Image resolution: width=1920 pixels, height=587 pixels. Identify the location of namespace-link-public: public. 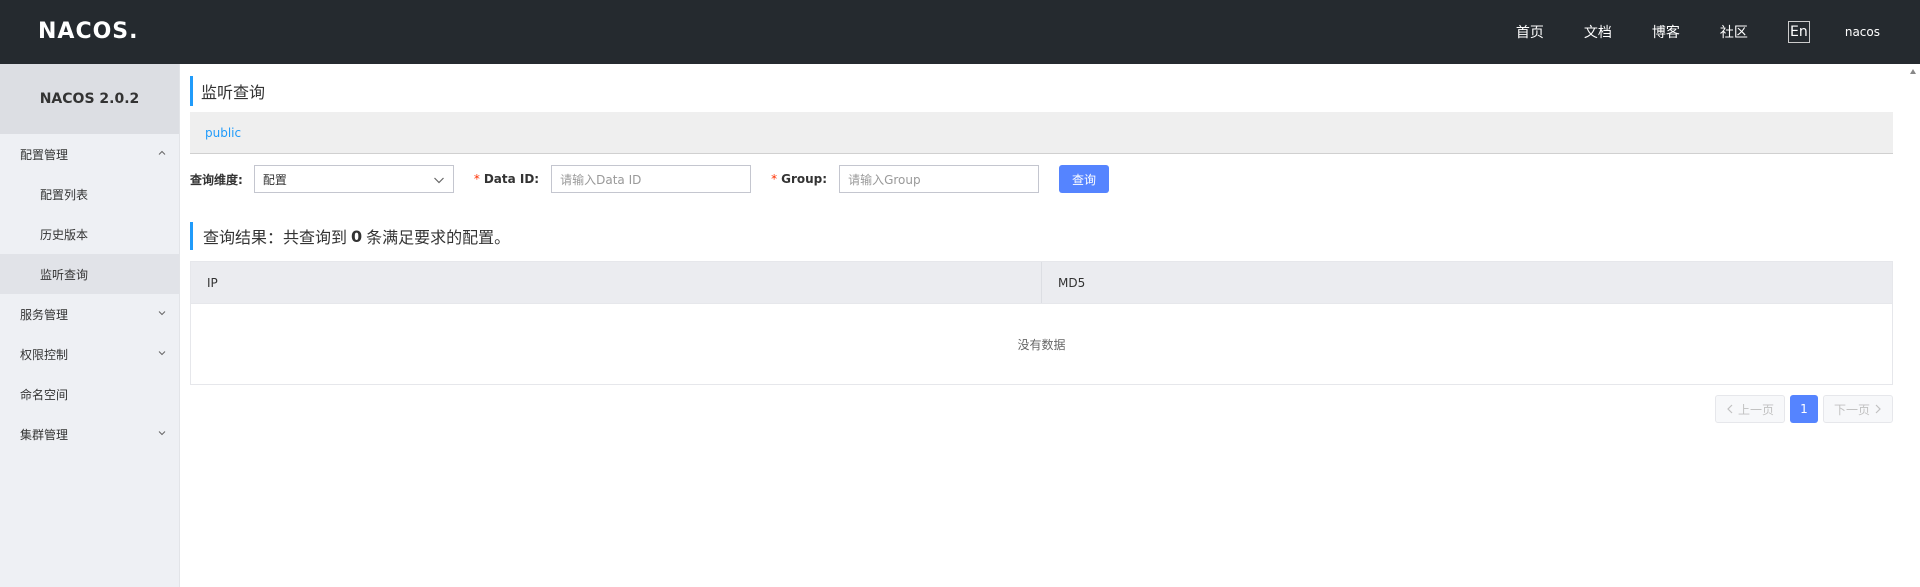
(223, 133).